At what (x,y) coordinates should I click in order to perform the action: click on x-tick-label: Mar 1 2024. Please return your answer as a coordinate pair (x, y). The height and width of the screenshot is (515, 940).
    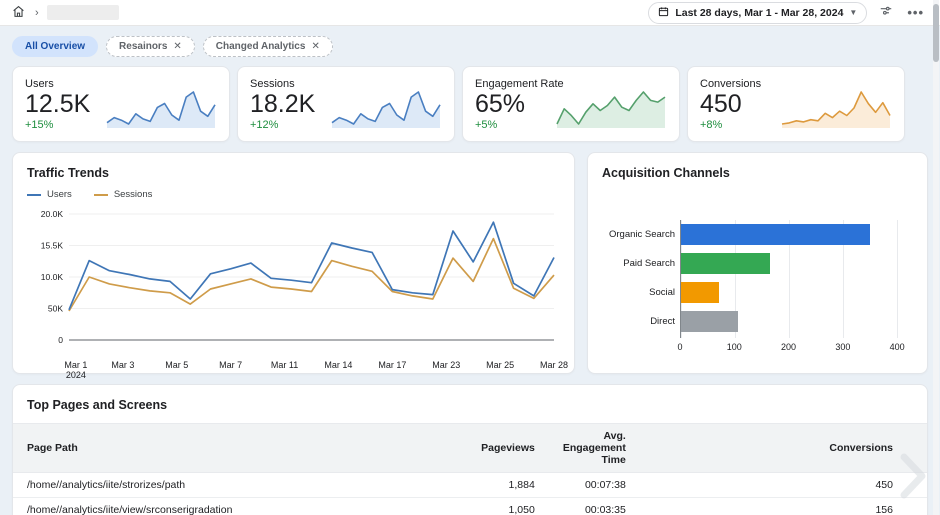
    Looking at the image, I should click on (76, 370).